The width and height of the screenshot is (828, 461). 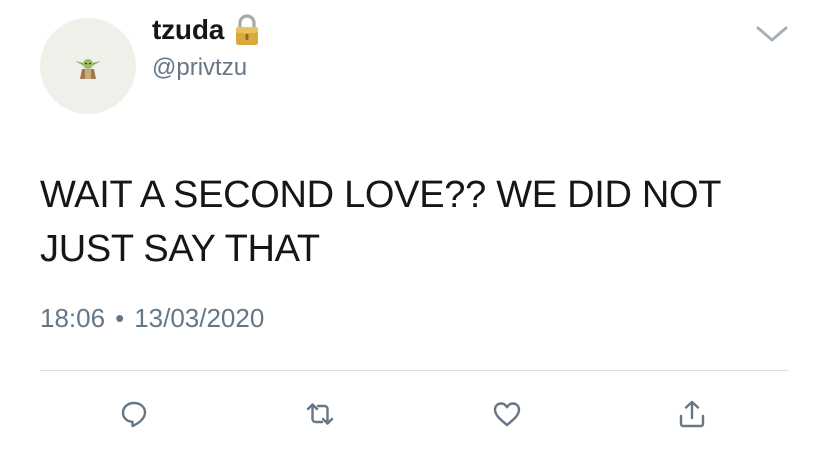 I want to click on chevron-down-icon, so click(x=772, y=34).